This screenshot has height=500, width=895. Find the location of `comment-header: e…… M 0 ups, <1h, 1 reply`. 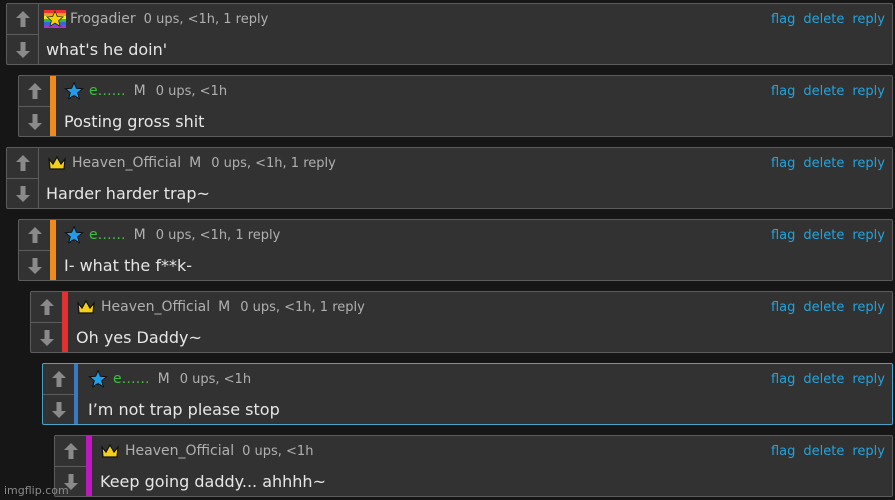

comment-header: e…… M 0 ups, <1h, 1 reply is located at coordinates (171, 235).